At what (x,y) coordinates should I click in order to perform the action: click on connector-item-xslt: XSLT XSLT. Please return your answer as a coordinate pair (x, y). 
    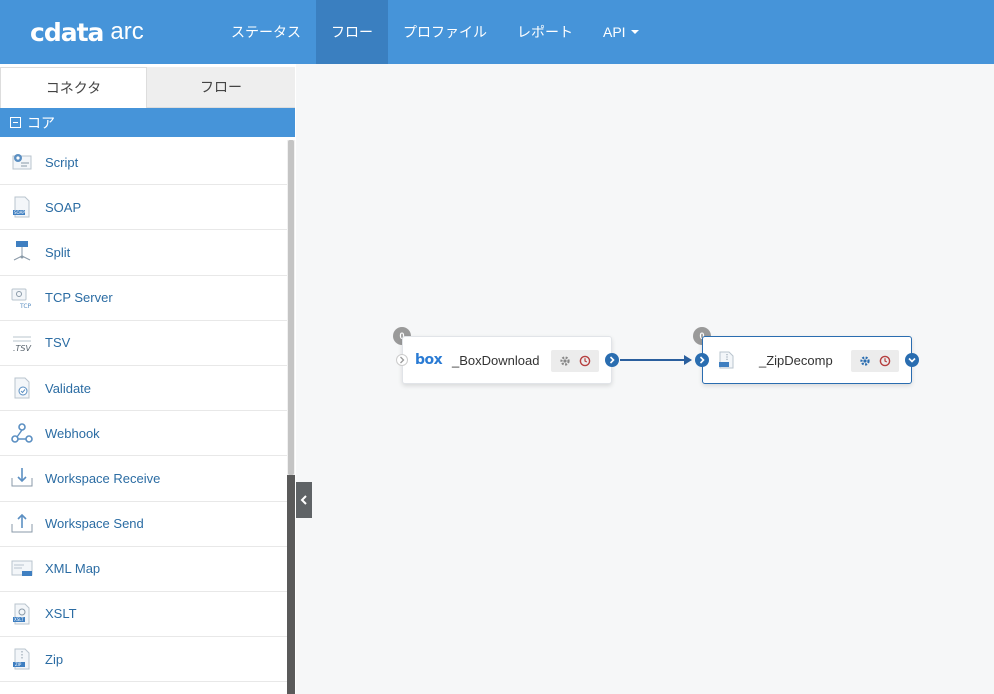
    Looking at the image, I should click on (143, 615).